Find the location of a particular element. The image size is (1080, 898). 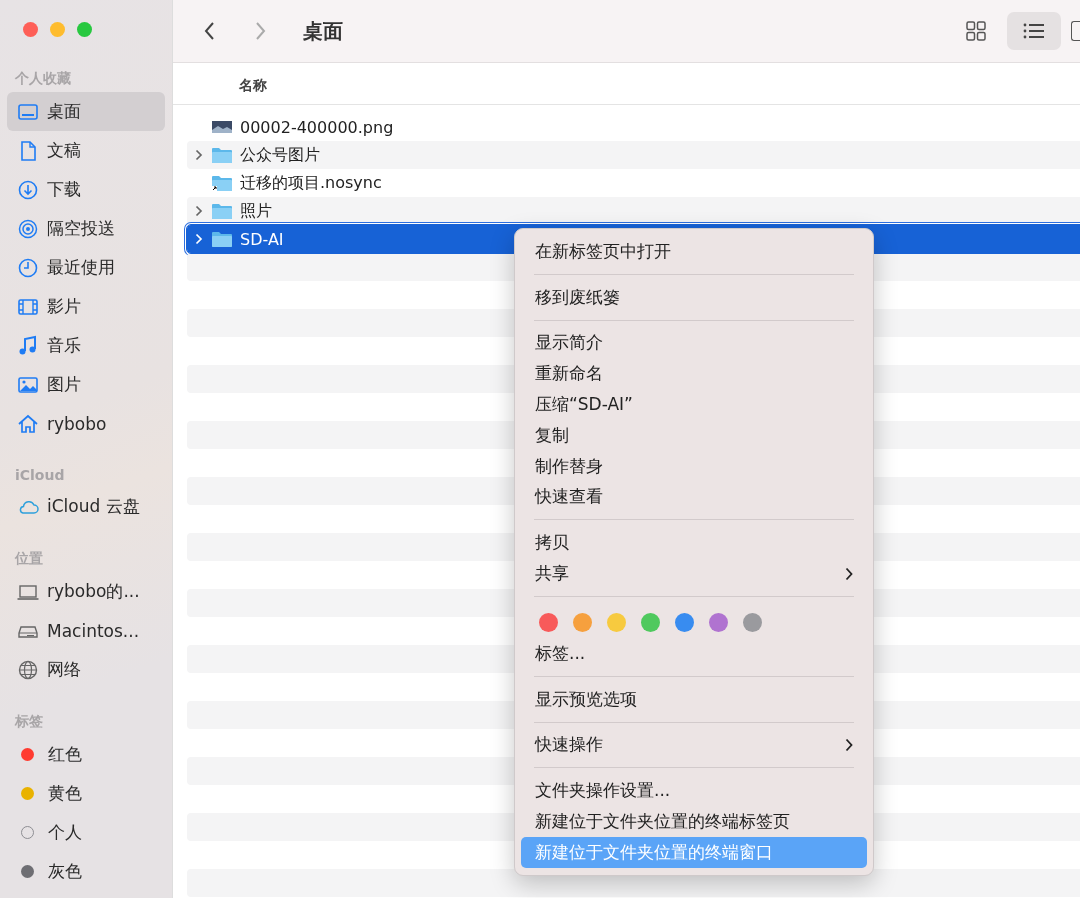

window-title: 桌面 is located at coordinates (323, 31).